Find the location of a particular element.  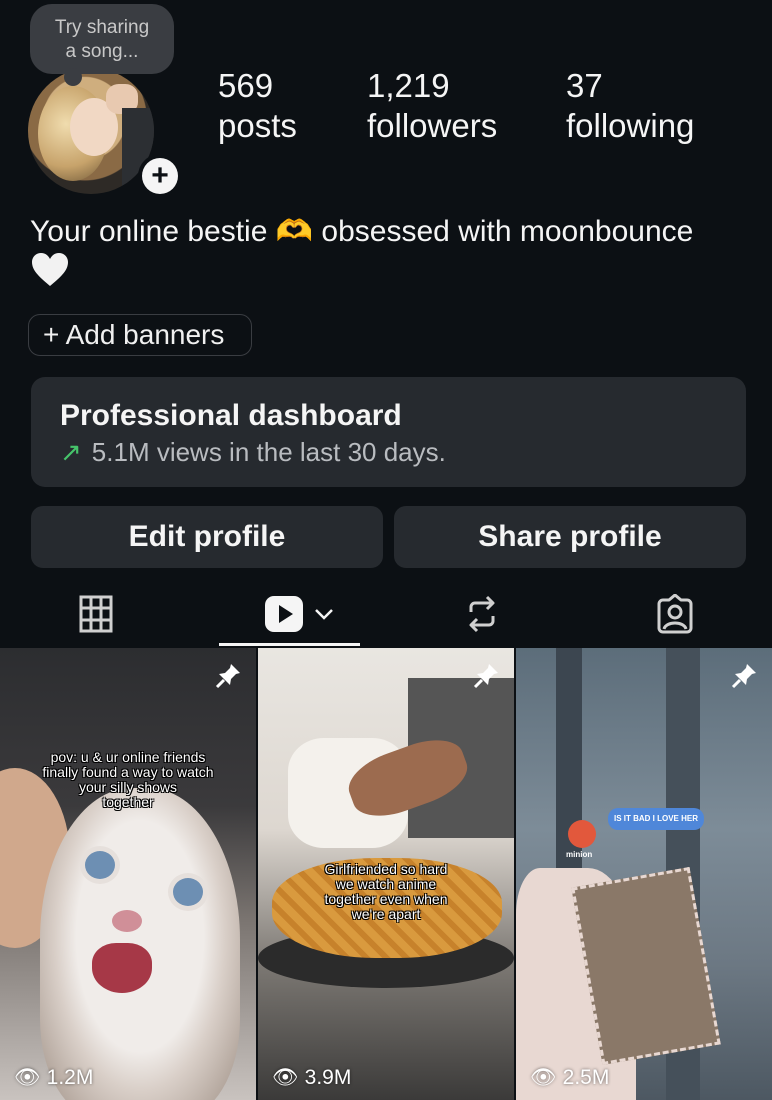

chevron-down-icon is located at coordinates (324, 614).